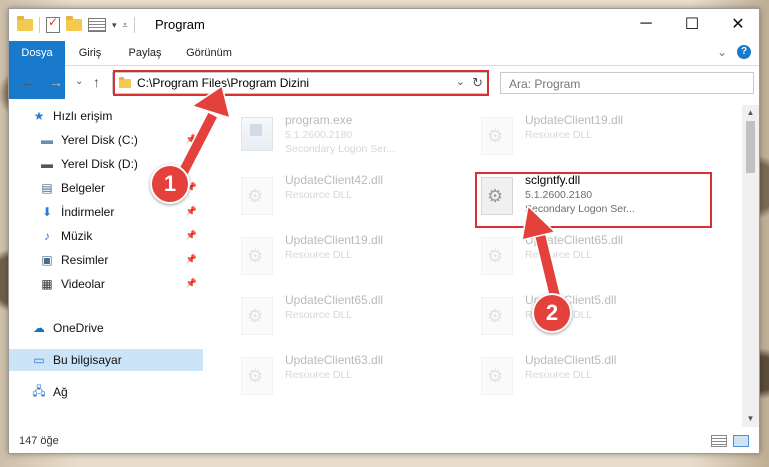 This screenshot has width=769, height=467. What do you see at coordinates (544, 84) in the screenshot?
I see `search-input: Ara: Program` at bounding box center [544, 84].